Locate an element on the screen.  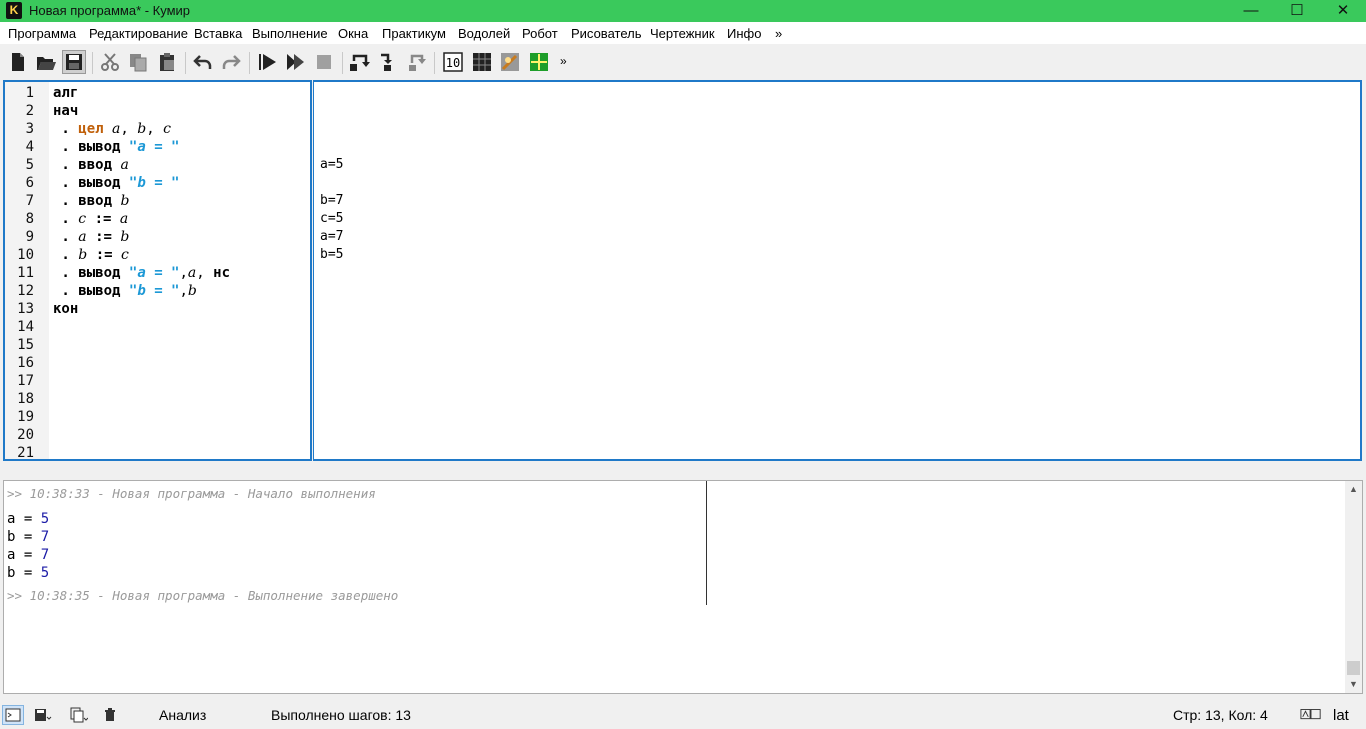
code-token: алг is located at coordinates (66, 93).